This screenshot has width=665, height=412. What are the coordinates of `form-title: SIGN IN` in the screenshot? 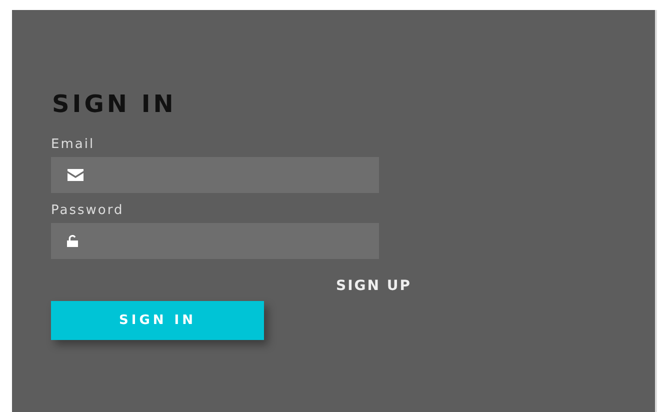 It's located at (114, 104).